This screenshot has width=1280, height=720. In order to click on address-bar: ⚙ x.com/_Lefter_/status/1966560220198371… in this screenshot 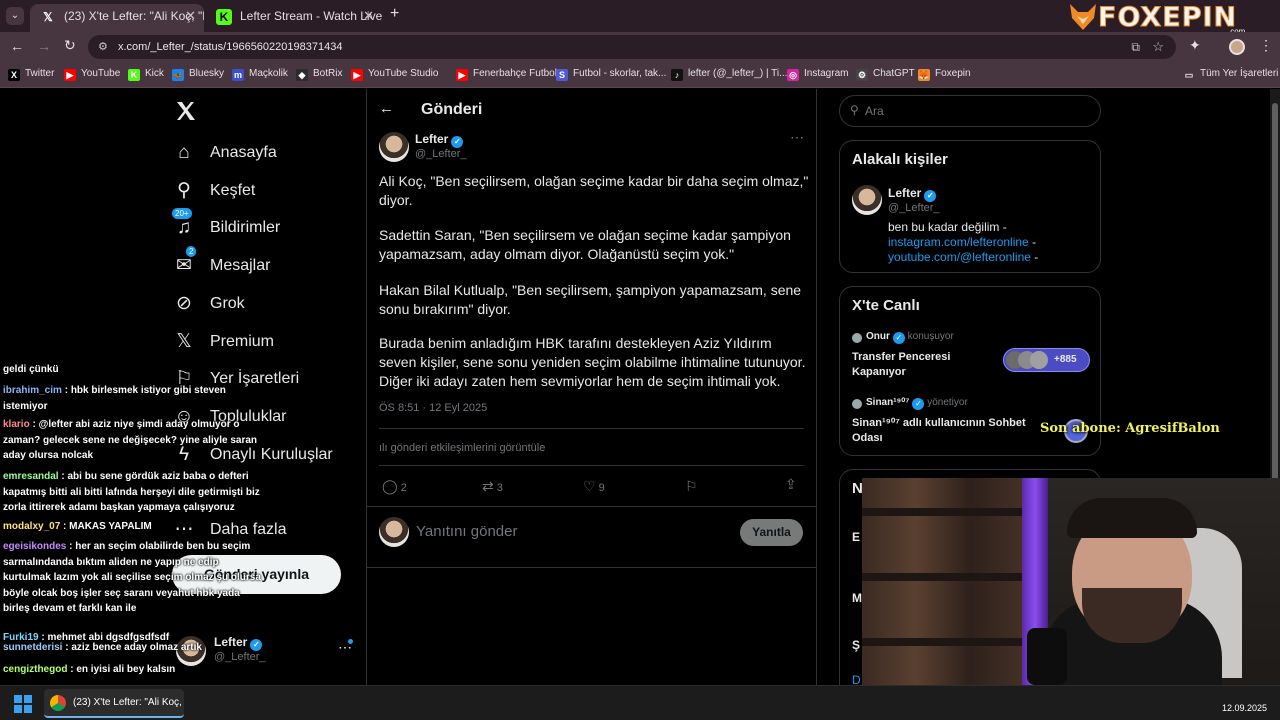, I will do `click(632, 47)`.